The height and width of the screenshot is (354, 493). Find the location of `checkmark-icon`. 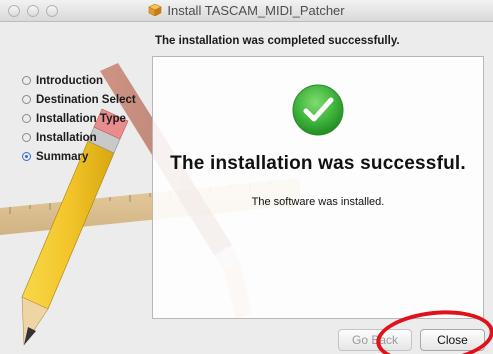

checkmark-icon is located at coordinates (318, 110).